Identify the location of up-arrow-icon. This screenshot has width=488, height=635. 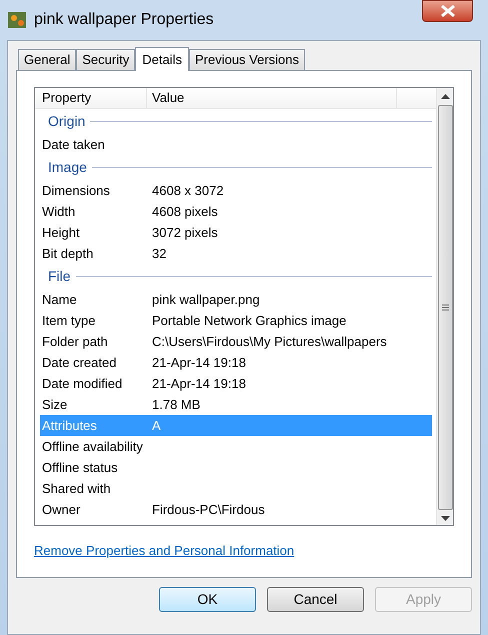
(445, 96).